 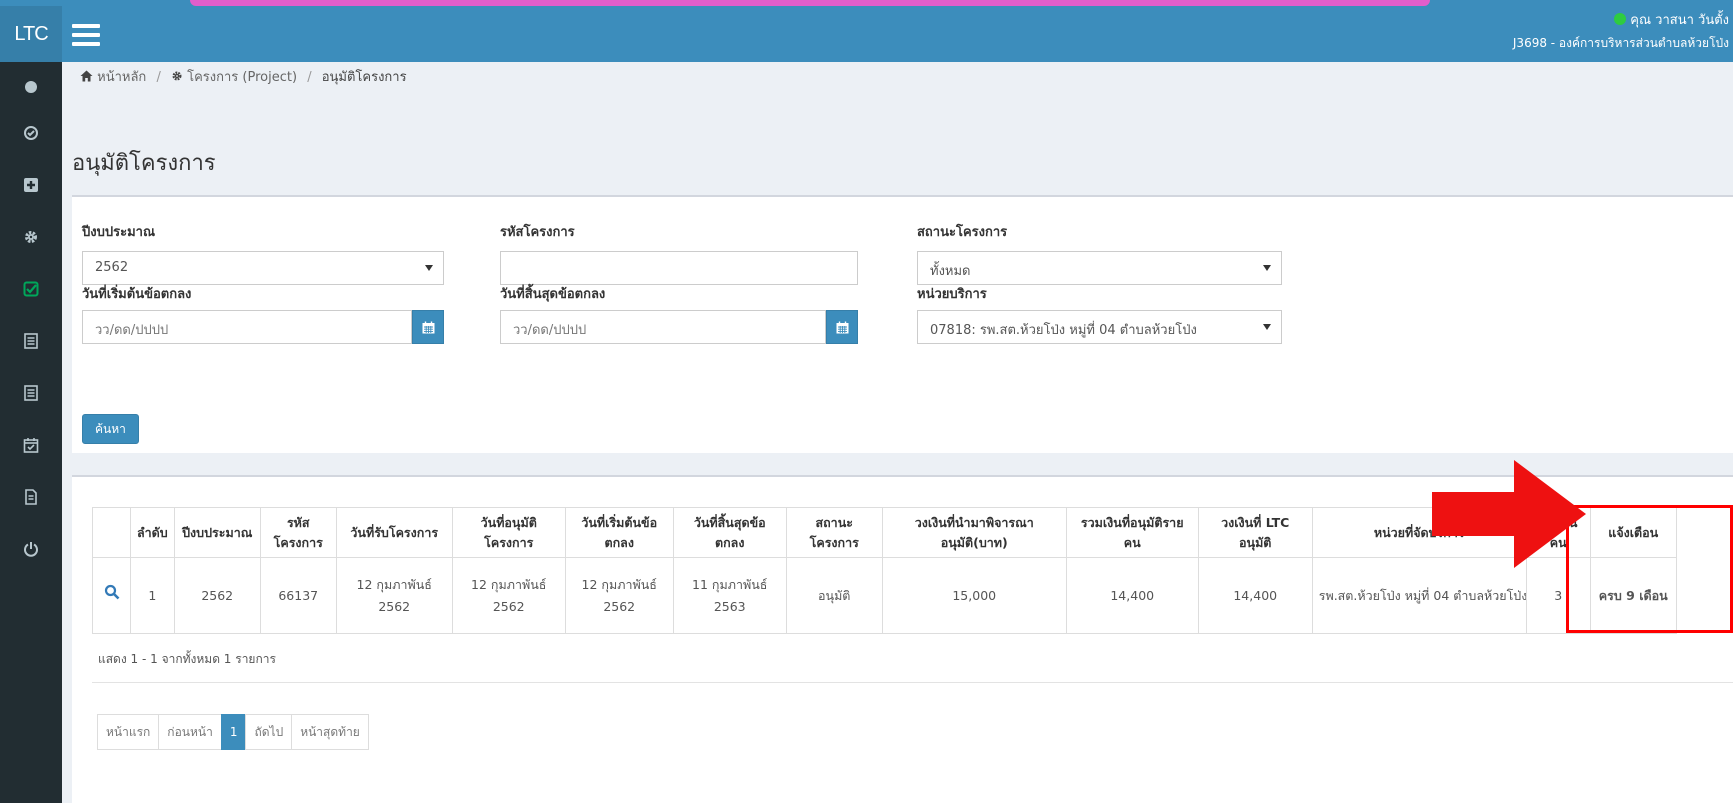 What do you see at coordinates (112, 267) in the screenshot?
I see `budget-year-value: 2562` at bounding box center [112, 267].